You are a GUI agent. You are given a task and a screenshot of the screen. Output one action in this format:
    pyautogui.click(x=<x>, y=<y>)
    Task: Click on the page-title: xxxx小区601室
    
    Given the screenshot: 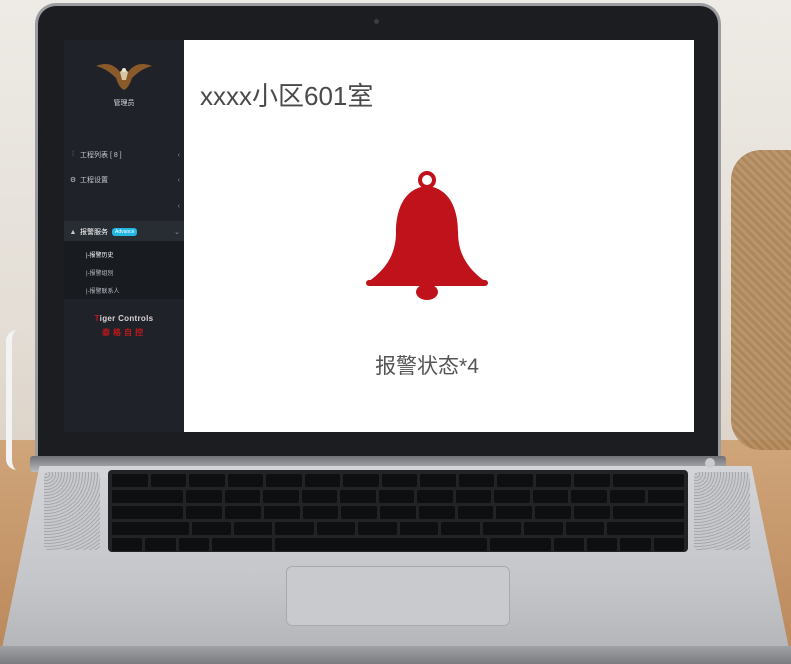 What is the action you would take?
    pyautogui.click(x=287, y=96)
    